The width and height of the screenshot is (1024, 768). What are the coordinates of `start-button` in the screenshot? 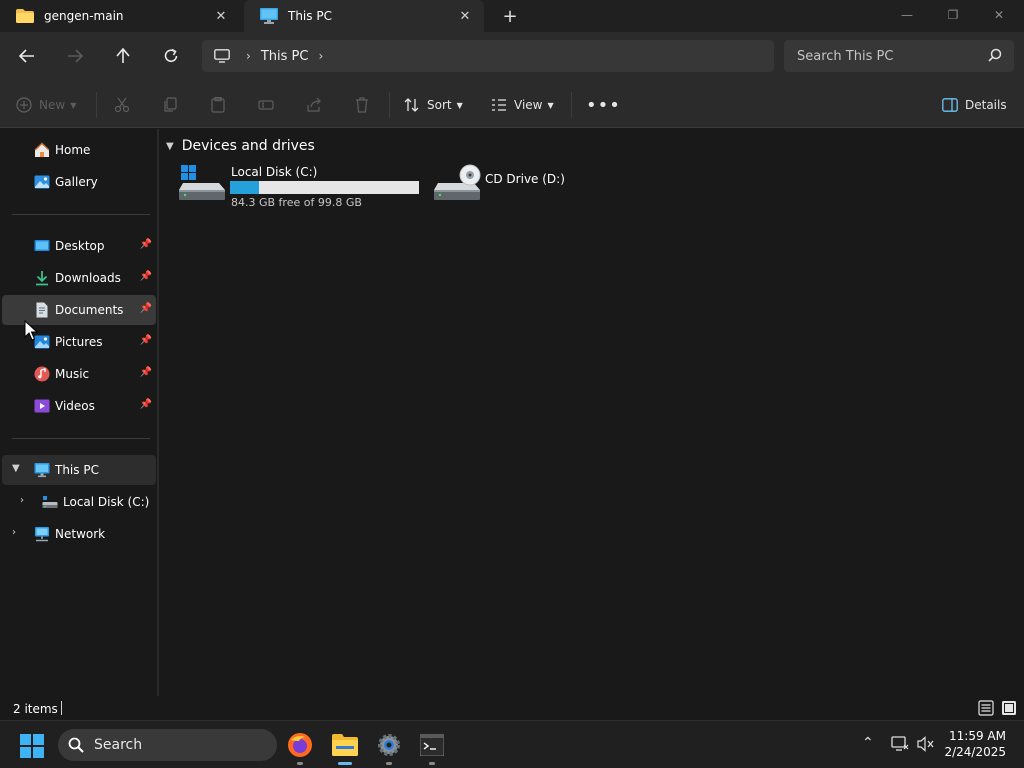 It's located at (32, 747).